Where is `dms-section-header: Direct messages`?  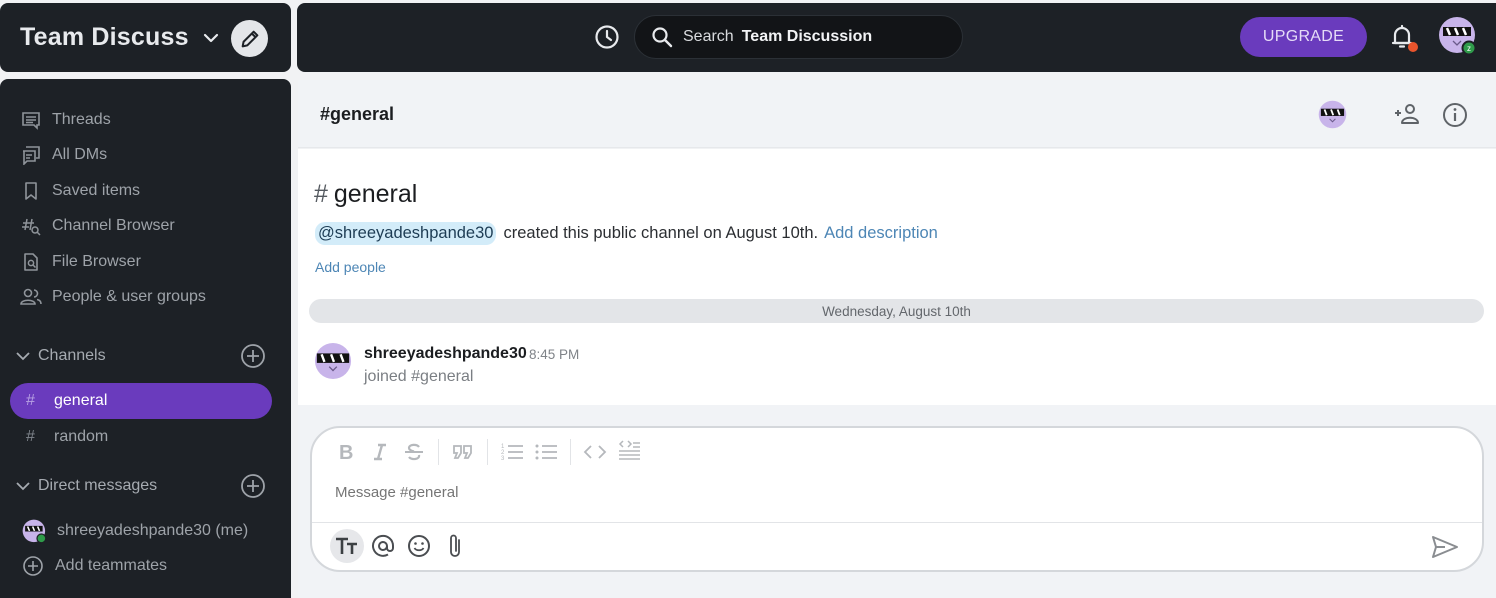
dms-section-header: Direct messages is located at coordinates (141, 486).